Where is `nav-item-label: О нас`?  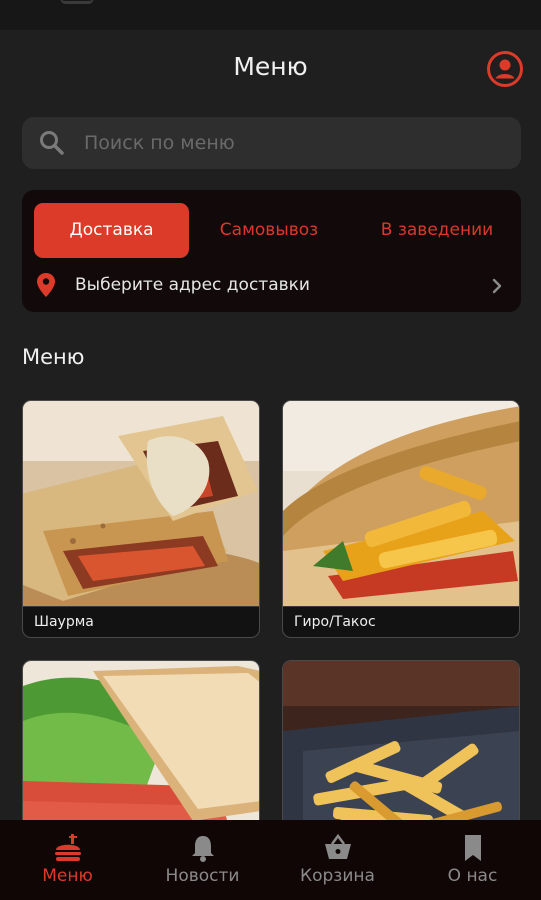
nav-item-label: О нас is located at coordinates (472, 876).